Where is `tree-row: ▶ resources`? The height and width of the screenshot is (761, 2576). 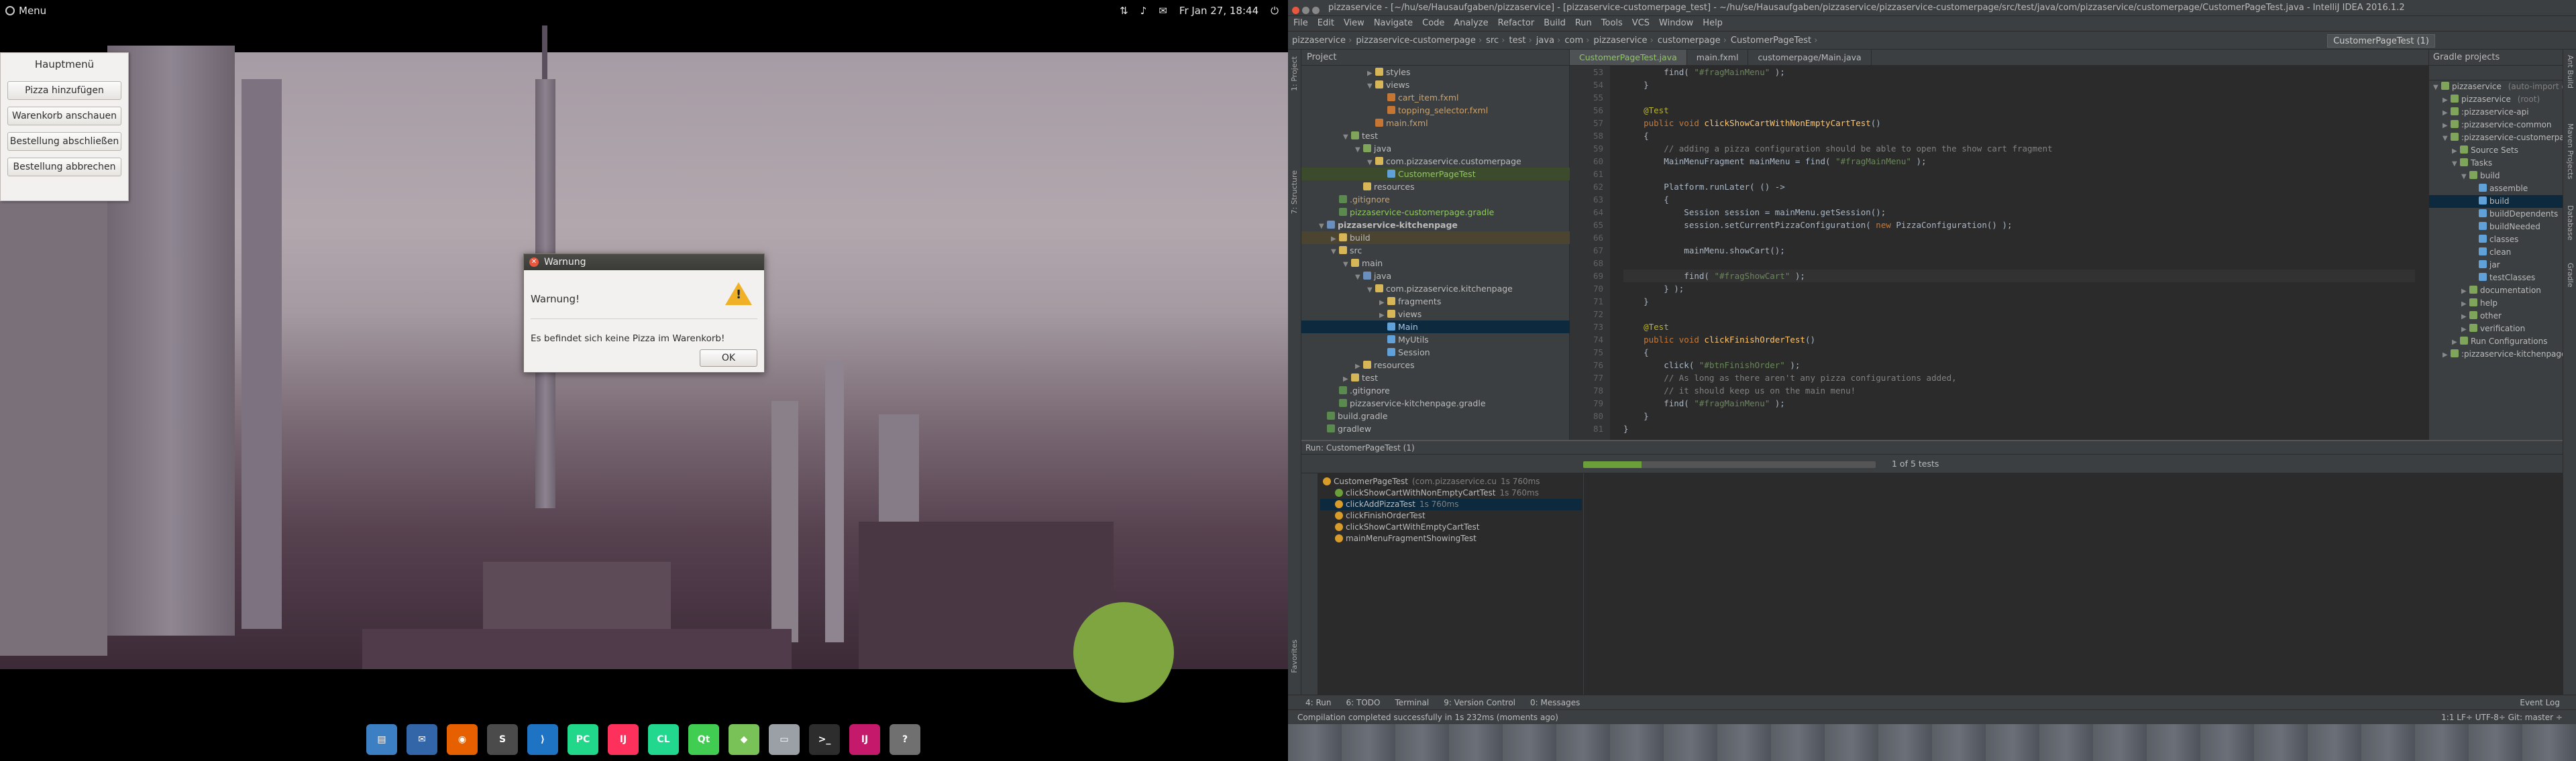 tree-row: ▶ resources is located at coordinates (1435, 365).